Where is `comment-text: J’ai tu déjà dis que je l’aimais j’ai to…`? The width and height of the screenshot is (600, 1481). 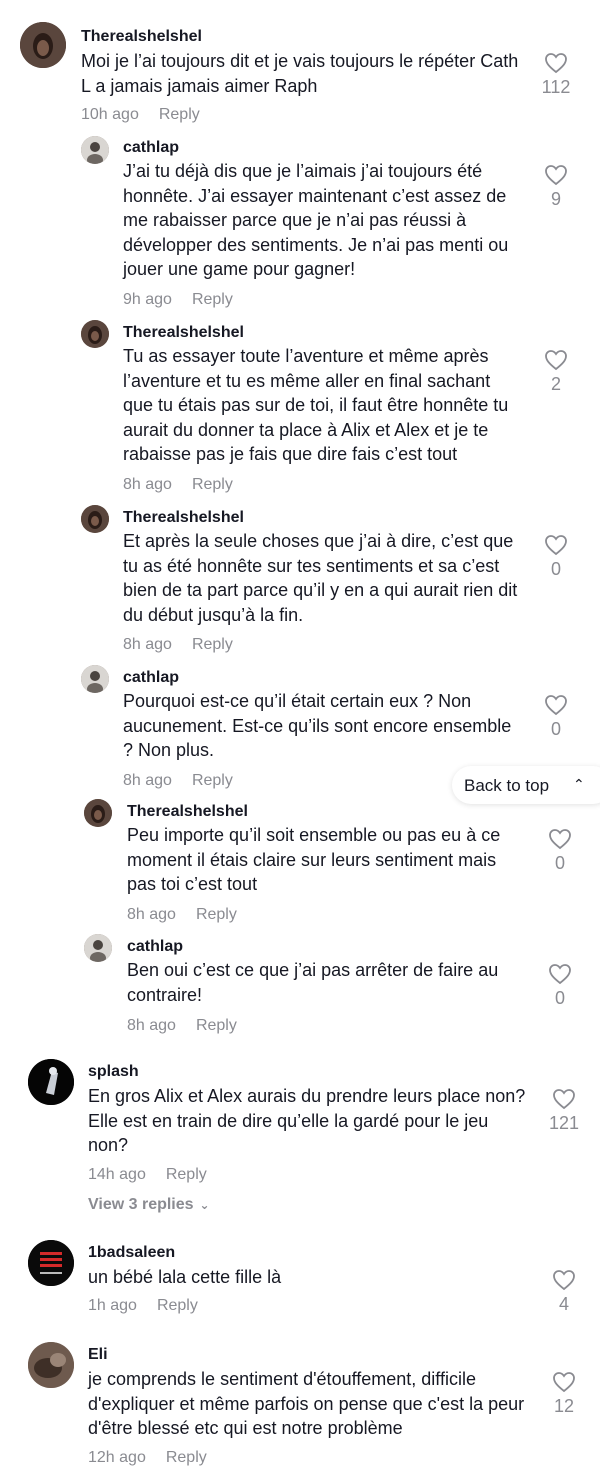
comment-text: J’ai tu déjà dis que je l’aimais j’ai to… is located at coordinates (316, 220).